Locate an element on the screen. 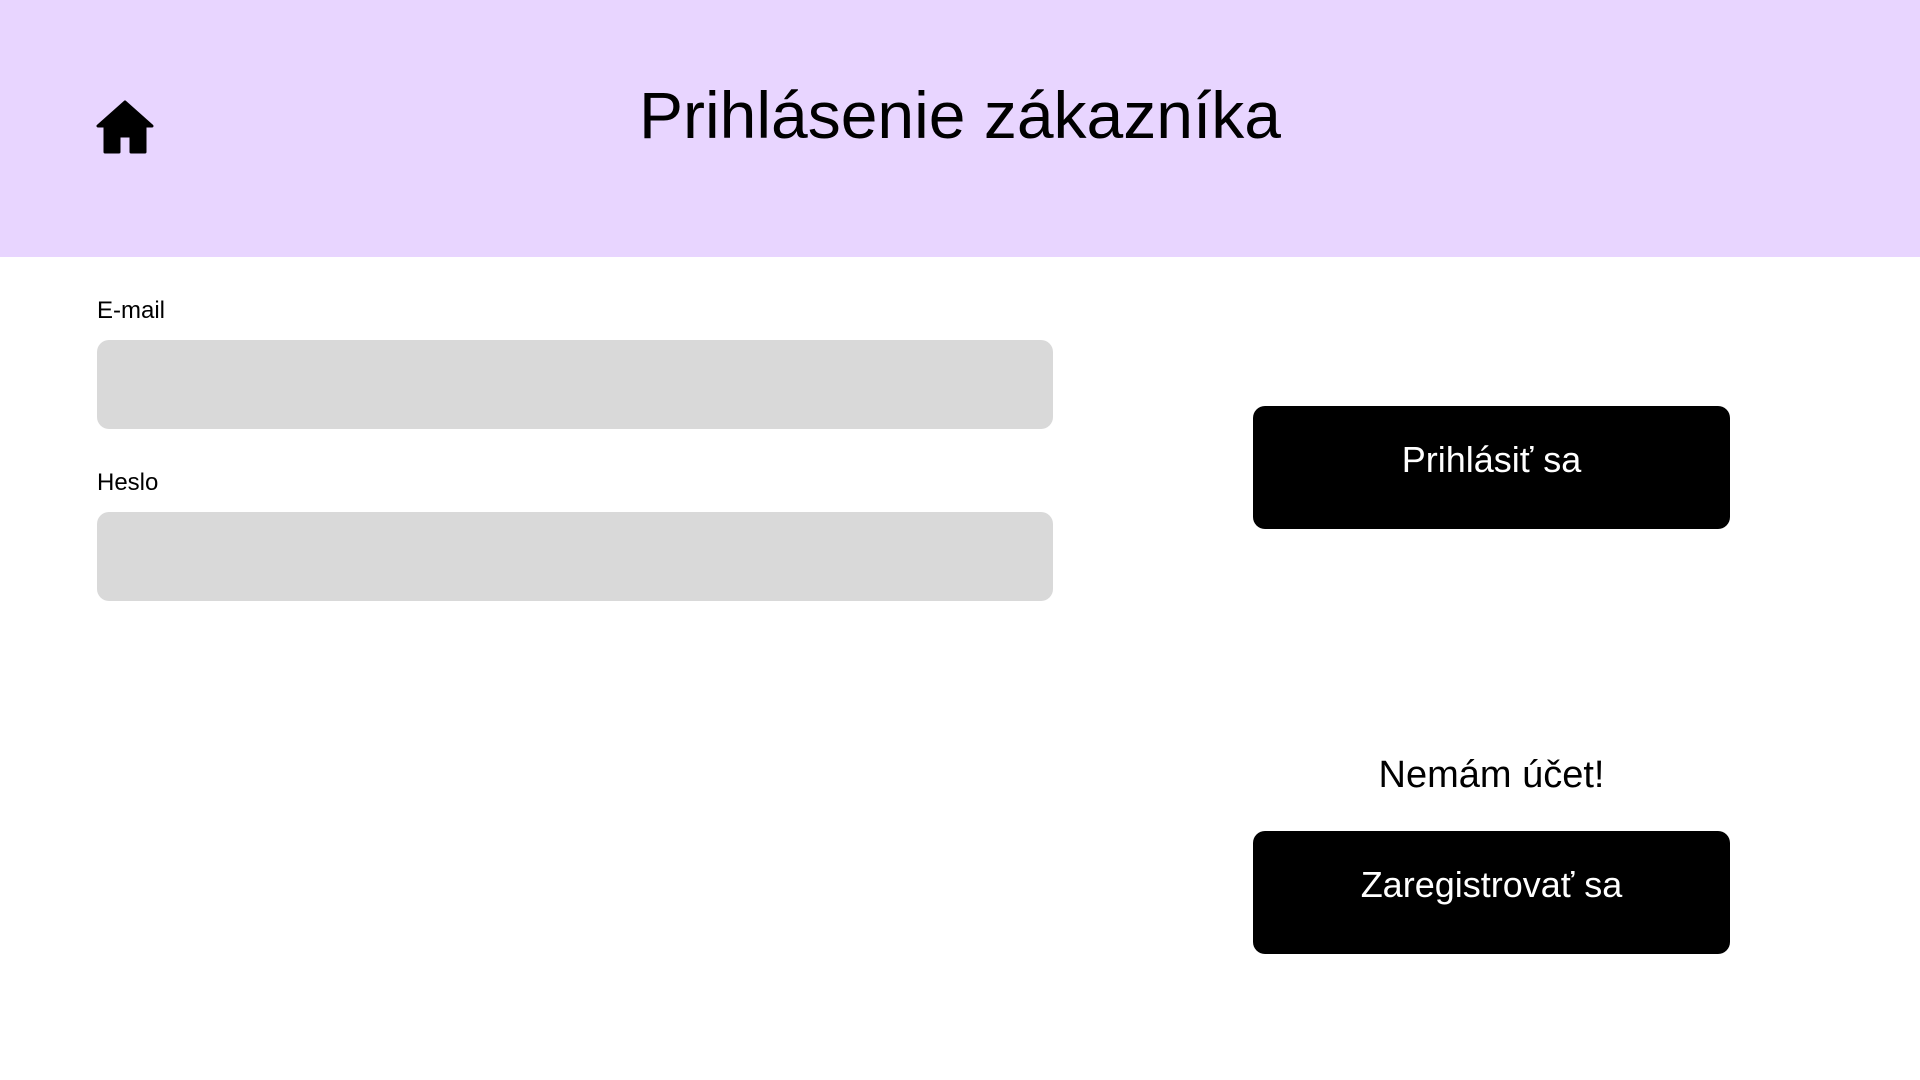 The width and height of the screenshot is (1920, 1080). page-title: Prihlásenie zákazníka is located at coordinates (960, 115).